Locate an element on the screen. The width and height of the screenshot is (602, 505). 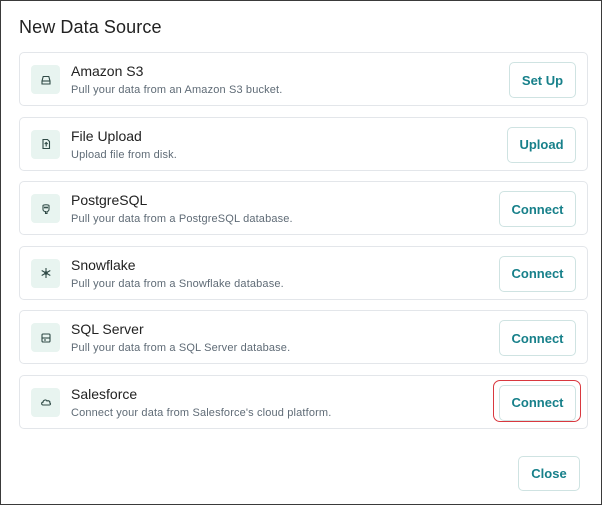
dialog-title: New Data Source is located at coordinates (90, 27).